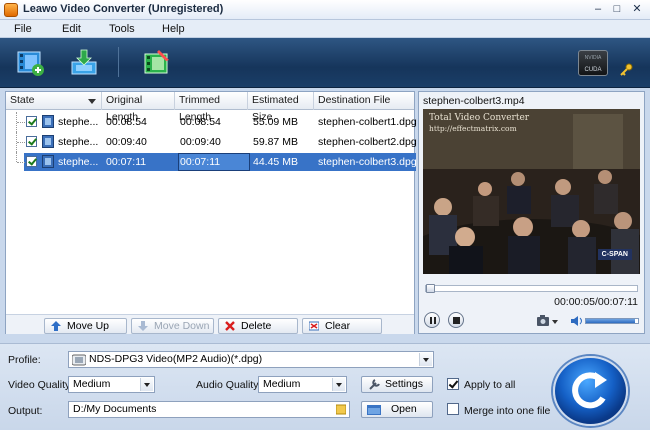  I want to click on volume-icon, so click(577, 321).